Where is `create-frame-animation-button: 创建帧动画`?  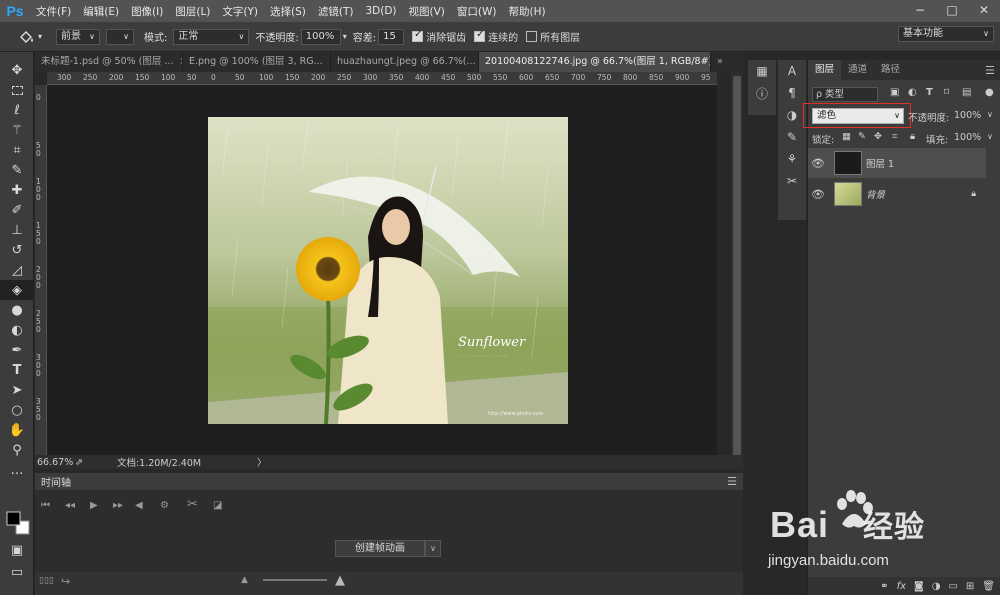 create-frame-animation-button: 创建帧动画 is located at coordinates (380, 548).